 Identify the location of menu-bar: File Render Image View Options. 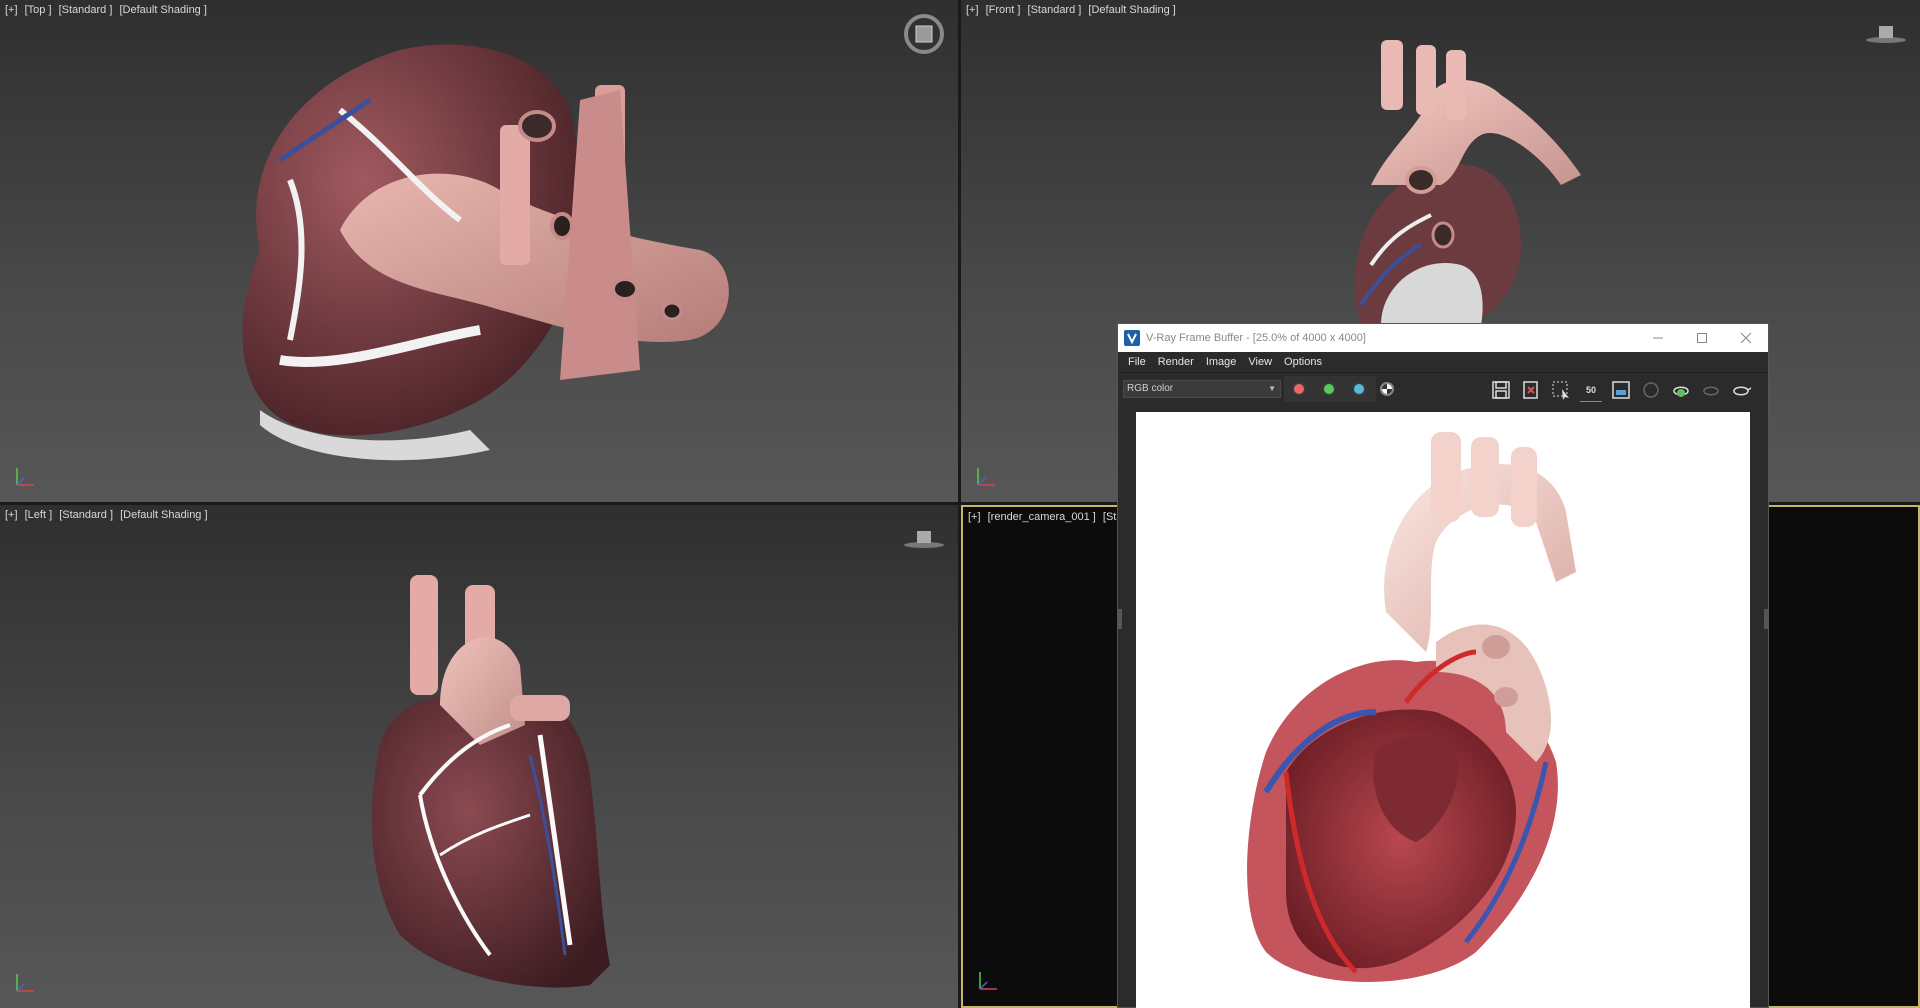
(1443, 362).